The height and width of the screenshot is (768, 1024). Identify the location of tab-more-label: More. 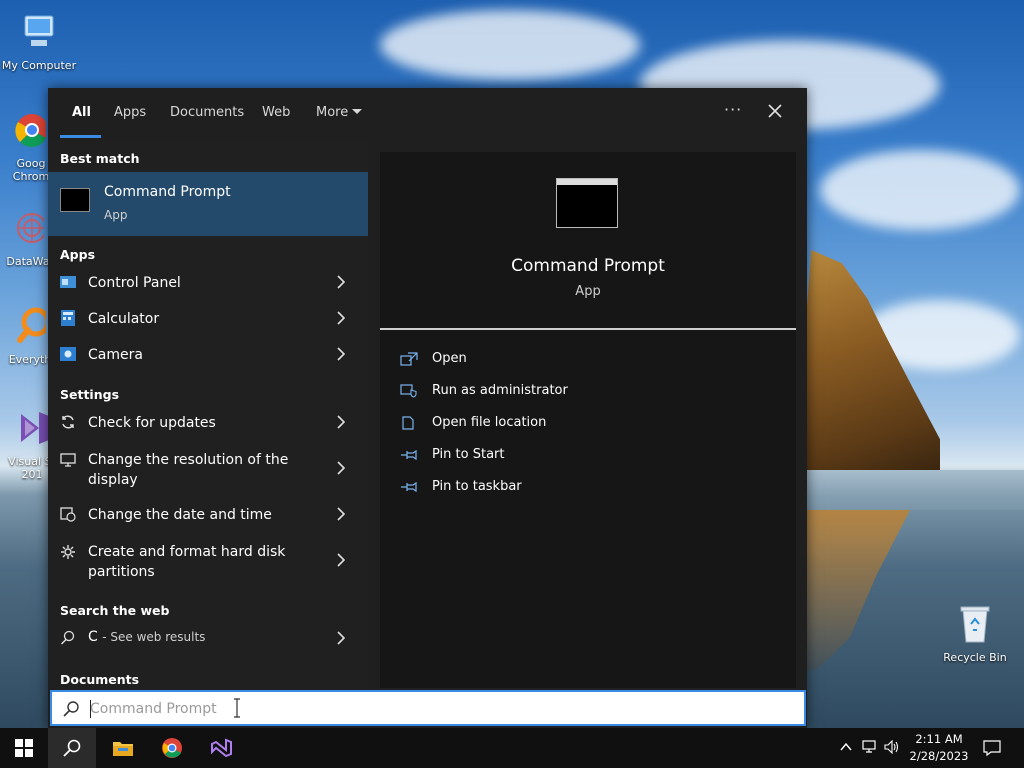
(332, 112).